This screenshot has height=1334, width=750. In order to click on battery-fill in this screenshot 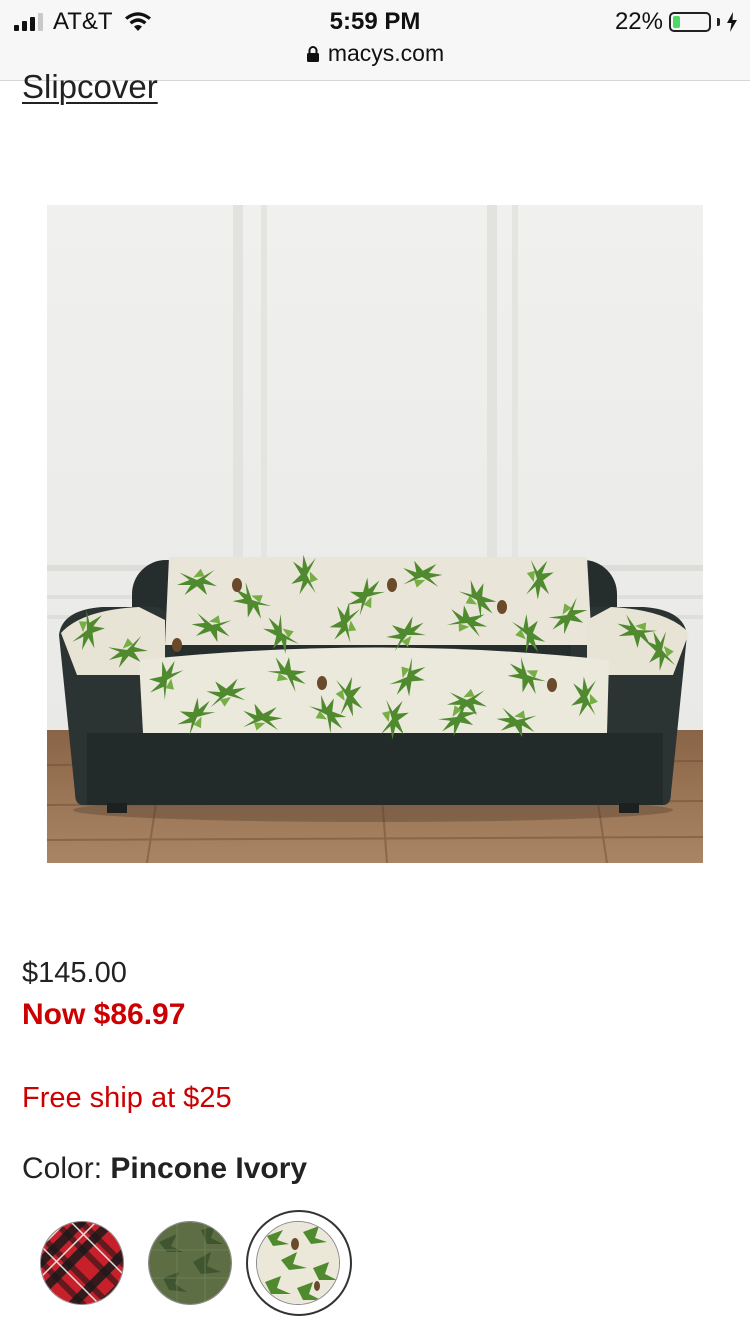, I will do `click(676, 22)`.